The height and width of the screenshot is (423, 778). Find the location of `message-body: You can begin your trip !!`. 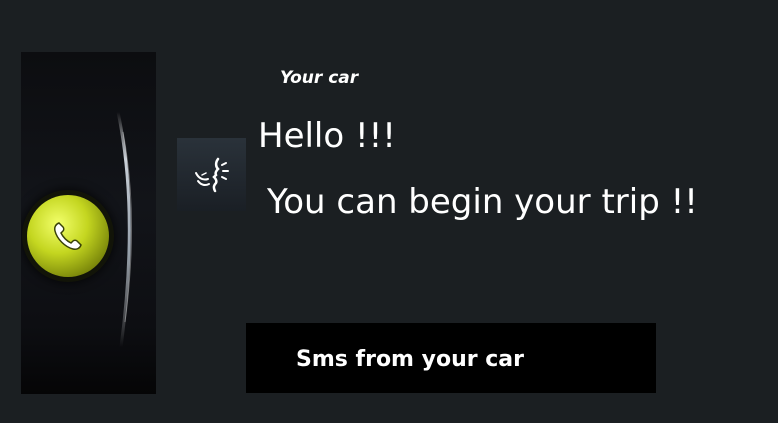

message-body: You can begin your trip !! is located at coordinates (482, 202).